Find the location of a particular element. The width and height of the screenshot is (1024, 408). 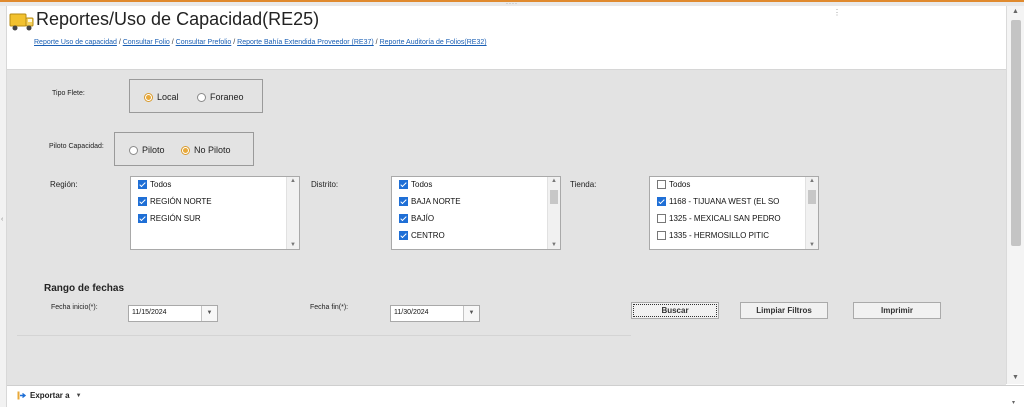

exportar-menu: Exportar a ▼ is located at coordinates (49, 395).